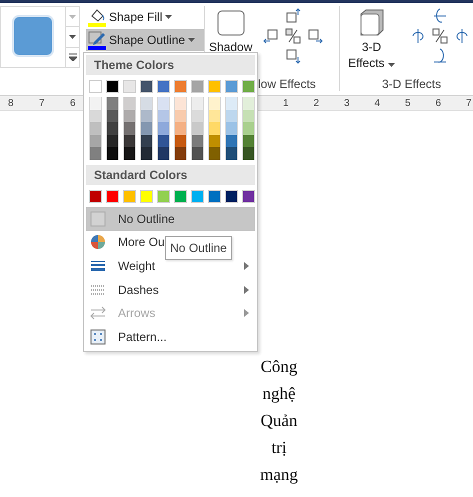 Image resolution: width=473 pixels, height=497 pixels. I want to click on color-wheel-icon, so click(98, 242).